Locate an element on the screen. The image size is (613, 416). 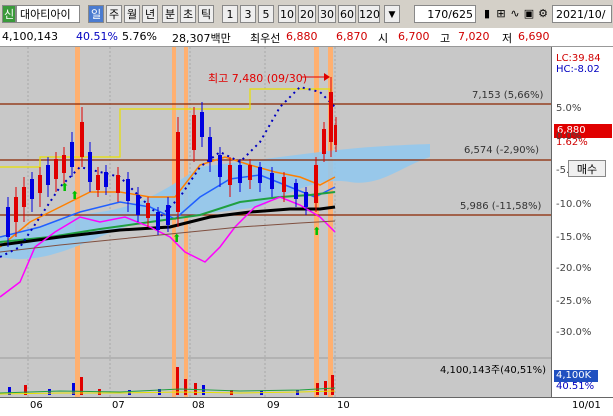
change-percent: 5.76% is located at coordinates (139, 36).